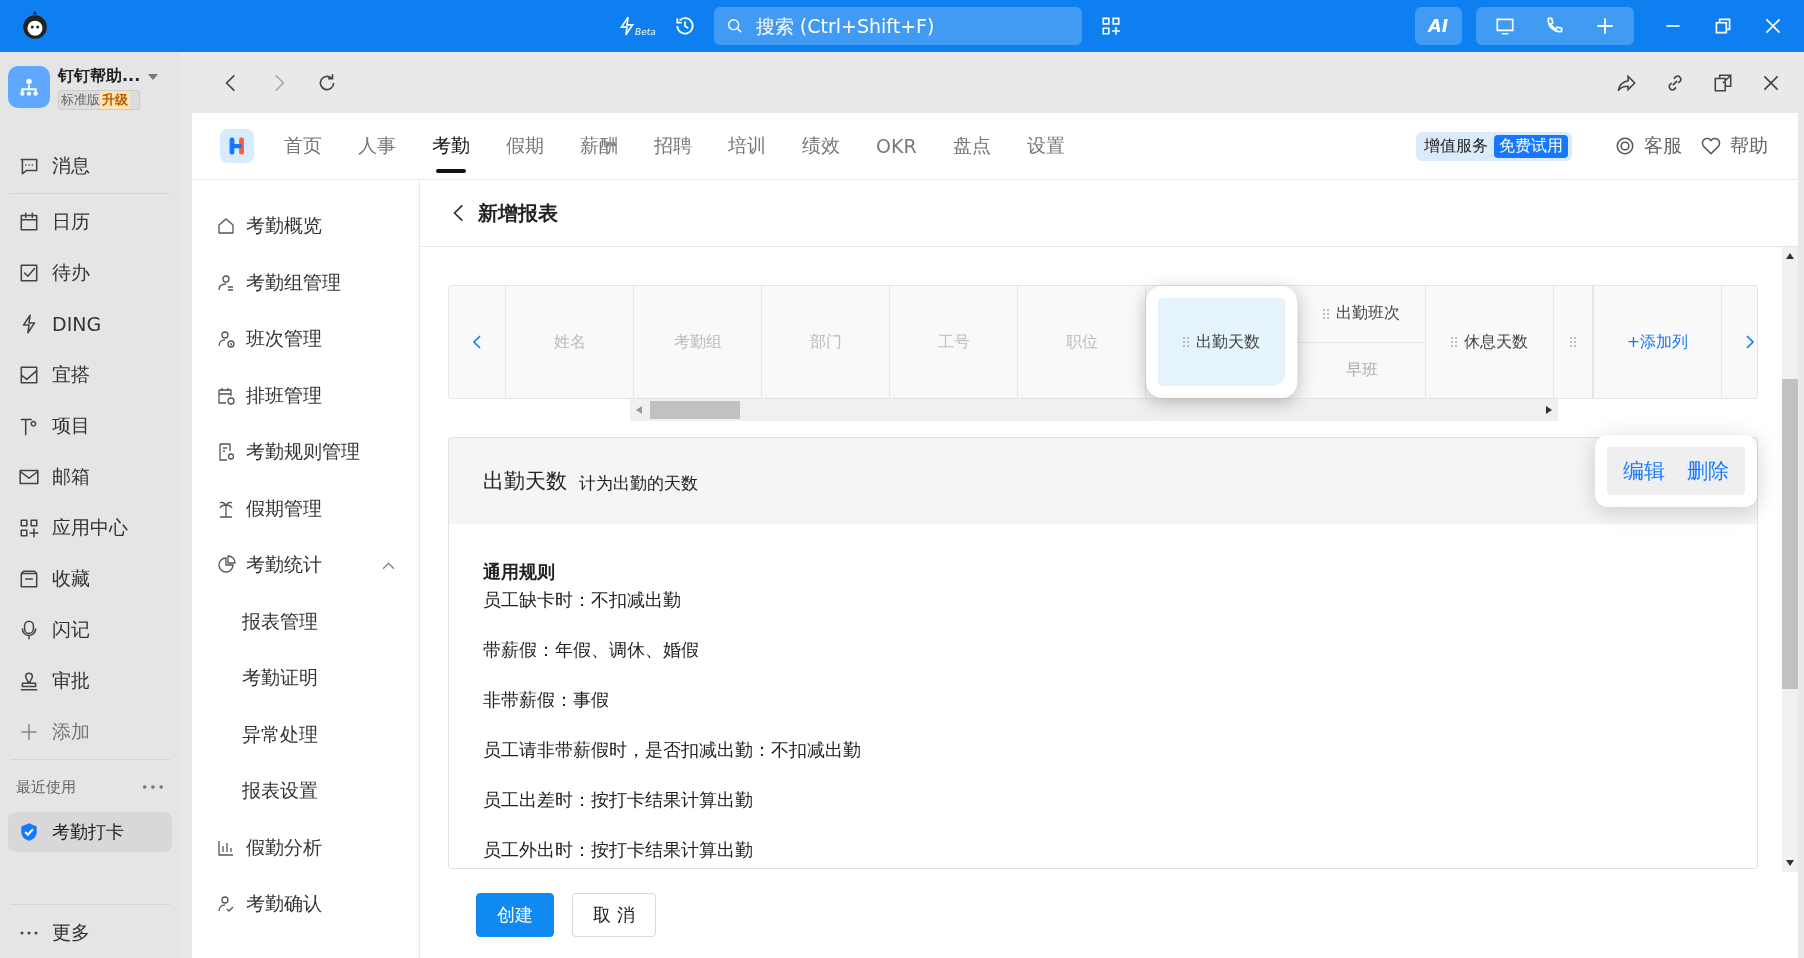  I want to click on recent-app-item: 考勤打卡, so click(90, 832).